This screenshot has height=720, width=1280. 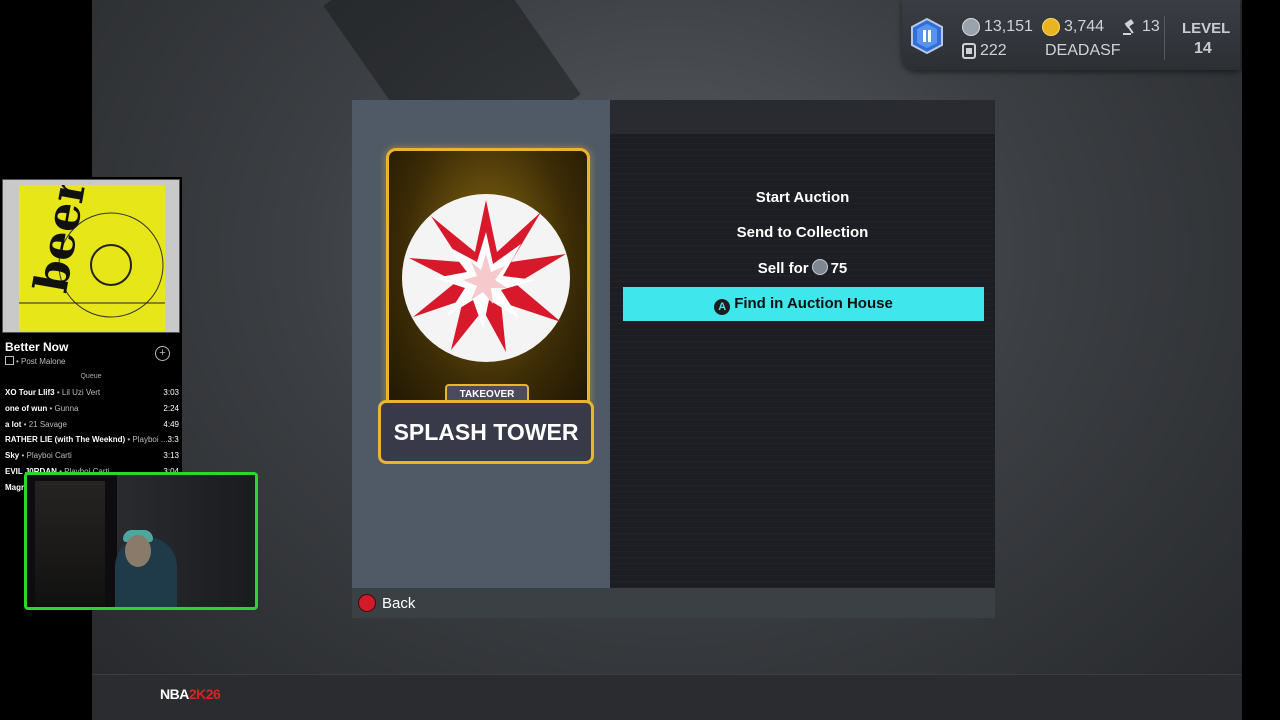 What do you see at coordinates (1151, 26) in the screenshot?
I see `gavel-amount: 13` at bounding box center [1151, 26].